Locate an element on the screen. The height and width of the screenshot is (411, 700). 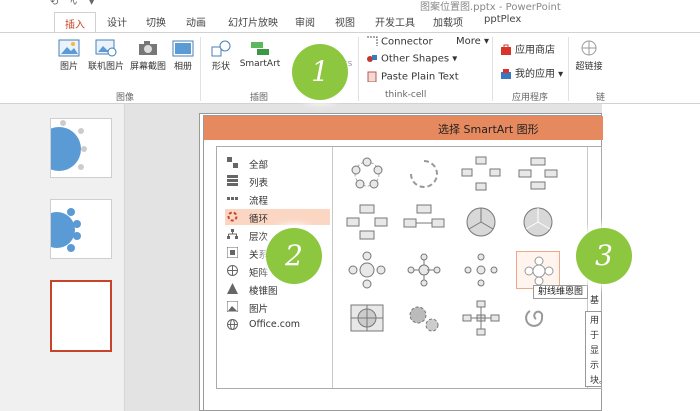
paste-plain-text-button: Paste Plain Text is located at coordinates (412, 77).